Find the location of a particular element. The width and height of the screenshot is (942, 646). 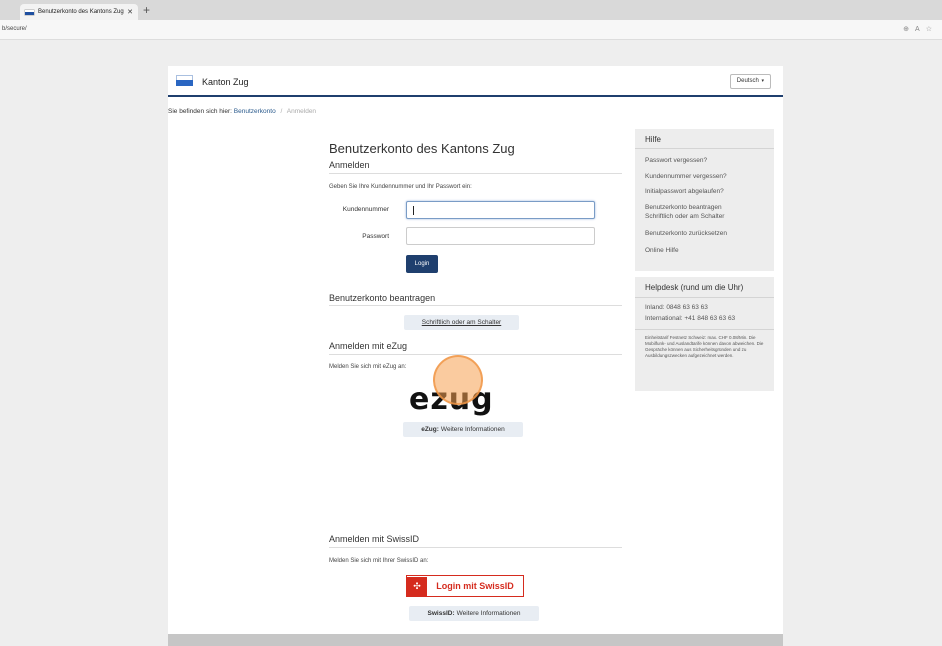

request-account-written-link: Schriftlich oder am Schalter is located at coordinates (684, 216).